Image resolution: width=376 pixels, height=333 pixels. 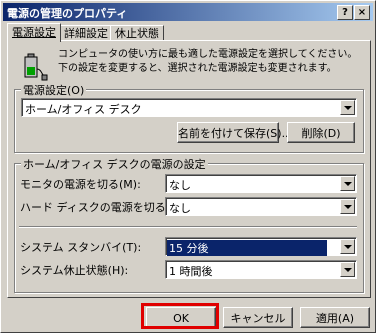 I want to click on hibernate-value: 1 時間後, so click(x=191, y=271).